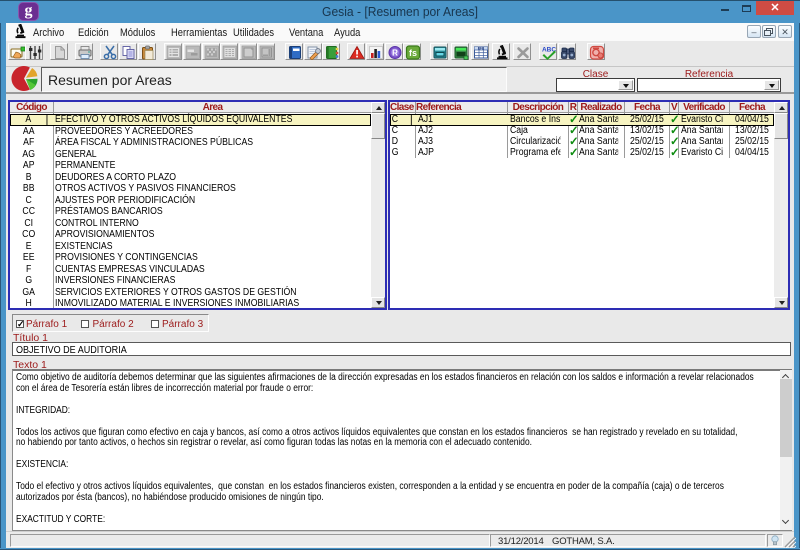  I want to click on svg-text: EFE, so click(481, 49).